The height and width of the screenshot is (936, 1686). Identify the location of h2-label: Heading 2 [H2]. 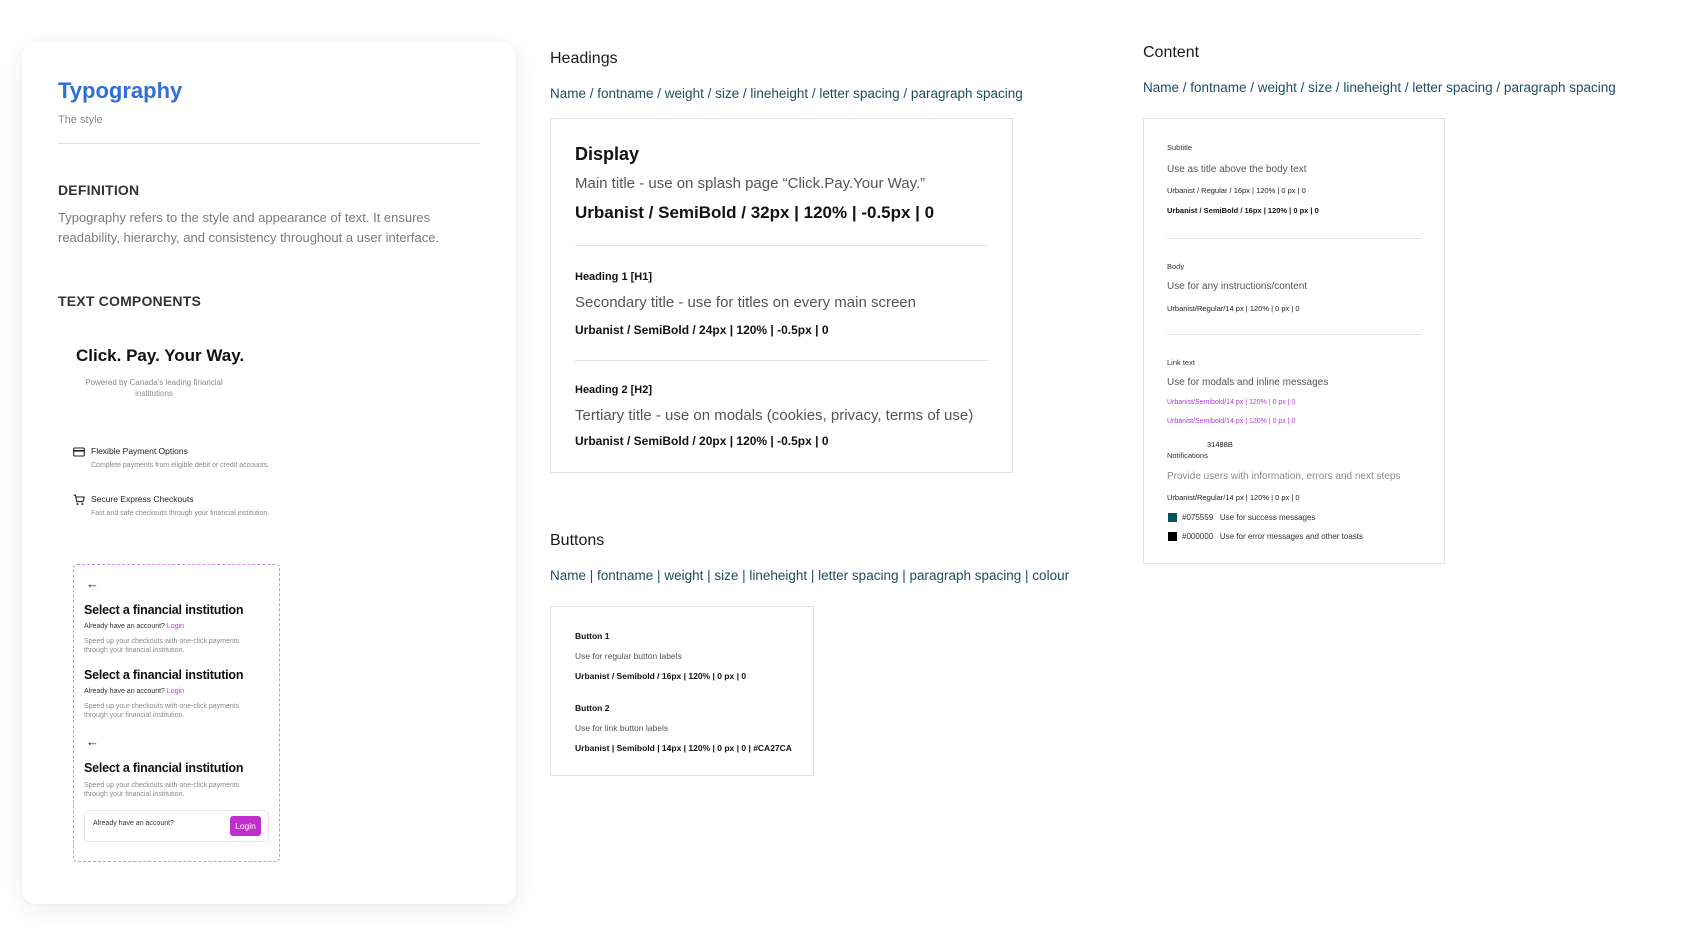
(614, 390).